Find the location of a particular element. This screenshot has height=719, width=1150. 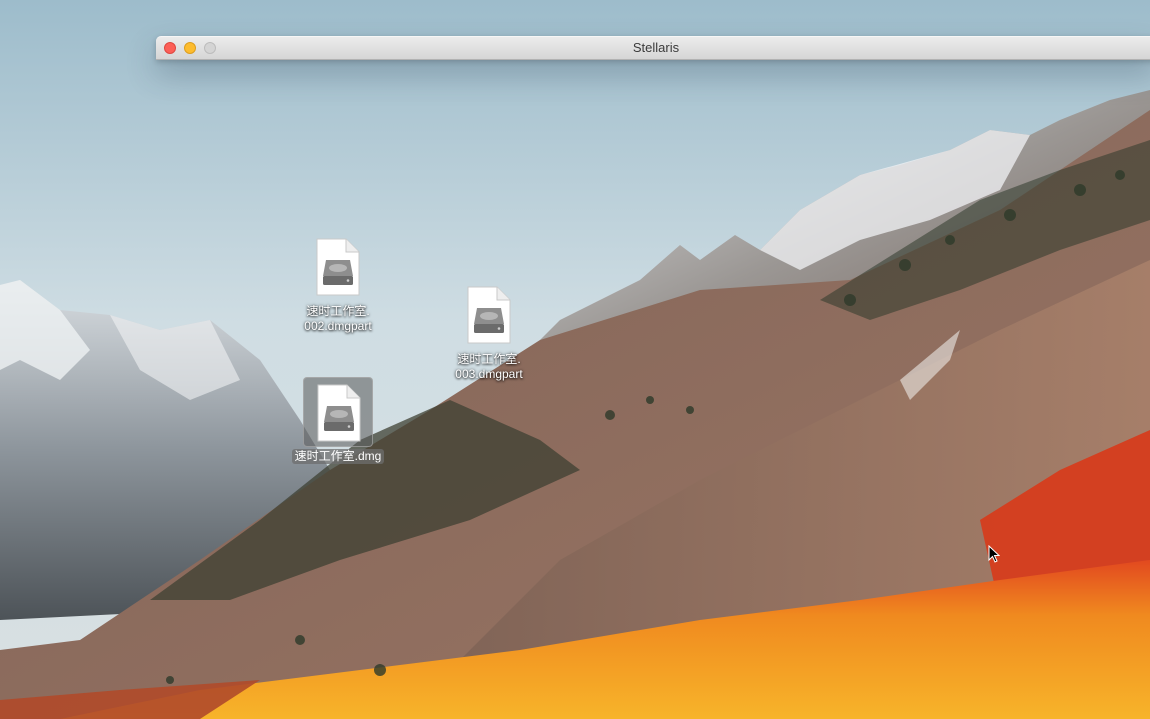

desktop-file-003-dmgpart: 速时工作室. 003.dmgpart is located at coordinates (489, 331).